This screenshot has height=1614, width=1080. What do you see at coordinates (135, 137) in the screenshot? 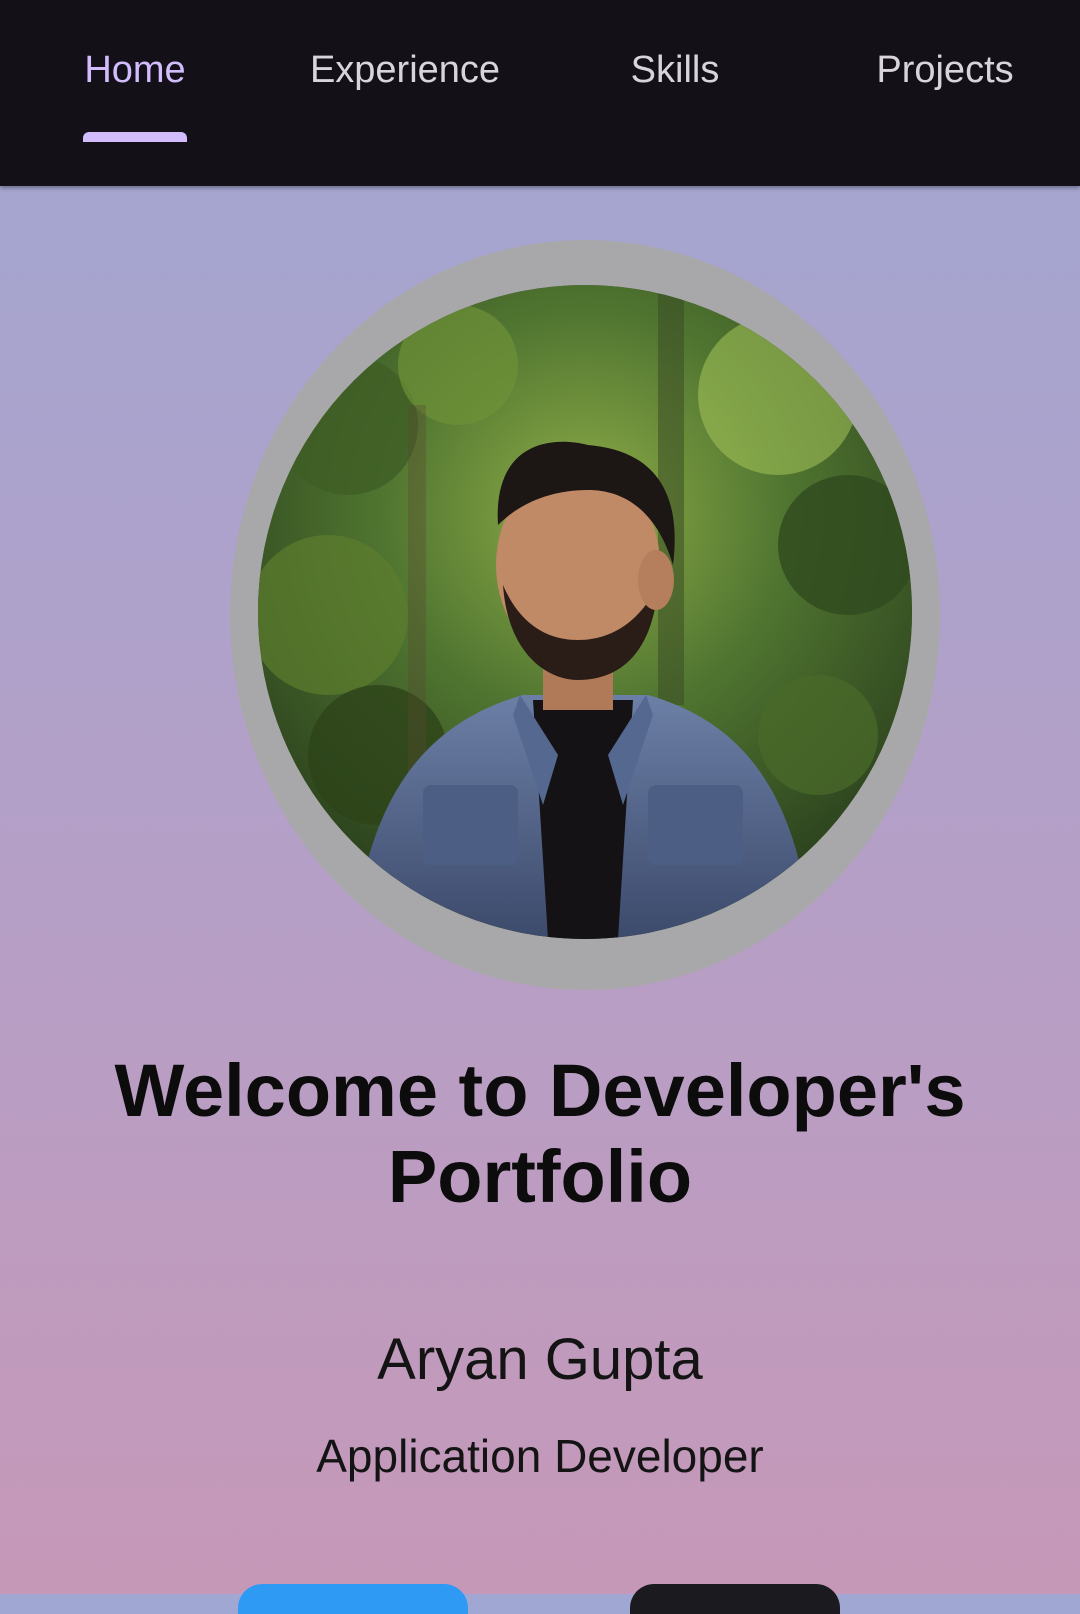
I see `active-tab-indicator` at bounding box center [135, 137].